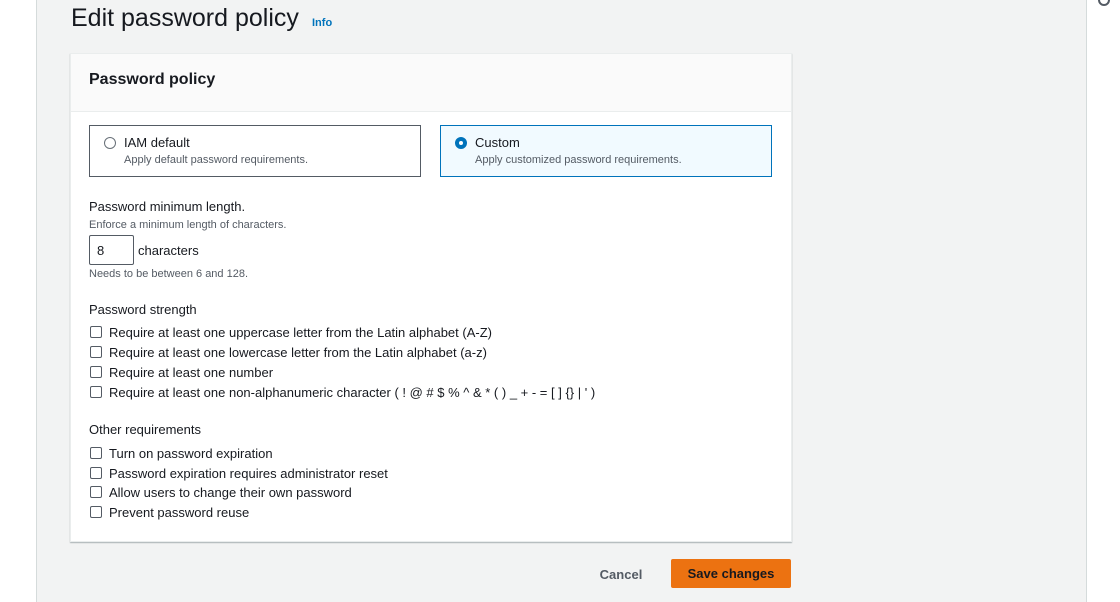 The width and height of the screenshot is (1120, 602). Describe the element at coordinates (110, 143) in the screenshot. I see `iam-default-radio` at that location.